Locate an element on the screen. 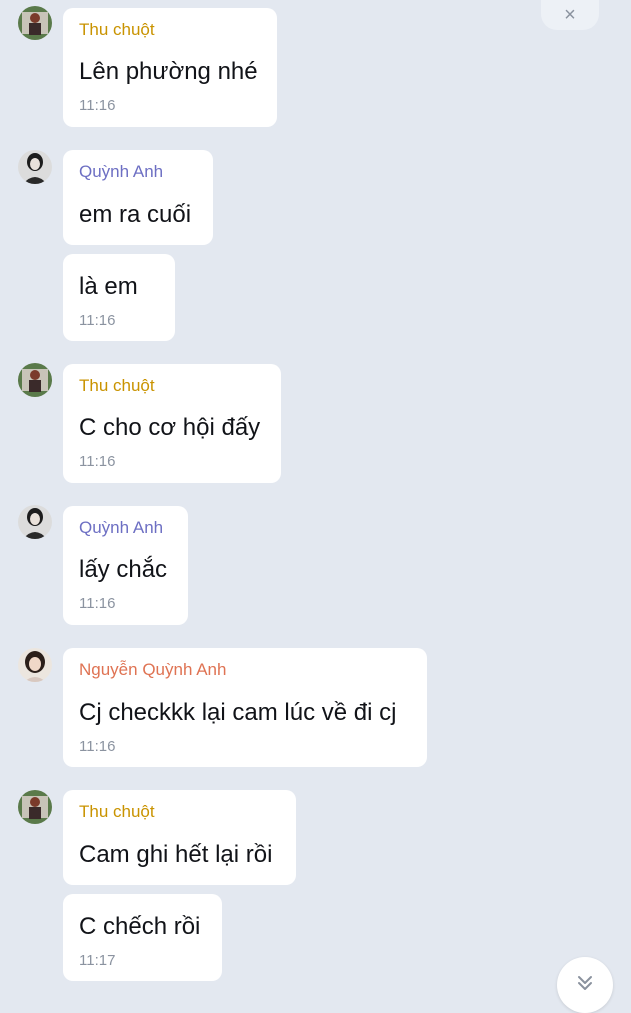  close-icon: × is located at coordinates (570, 15).